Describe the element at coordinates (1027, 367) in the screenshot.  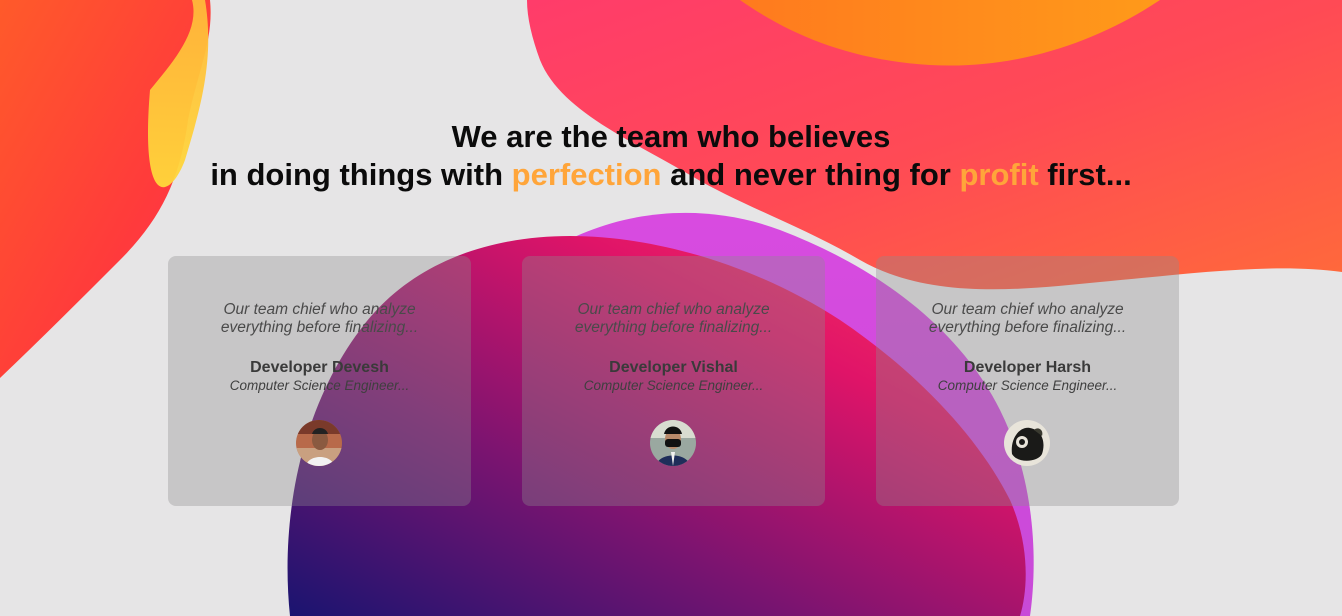
I see `card-name: Developer Harsh` at that location.